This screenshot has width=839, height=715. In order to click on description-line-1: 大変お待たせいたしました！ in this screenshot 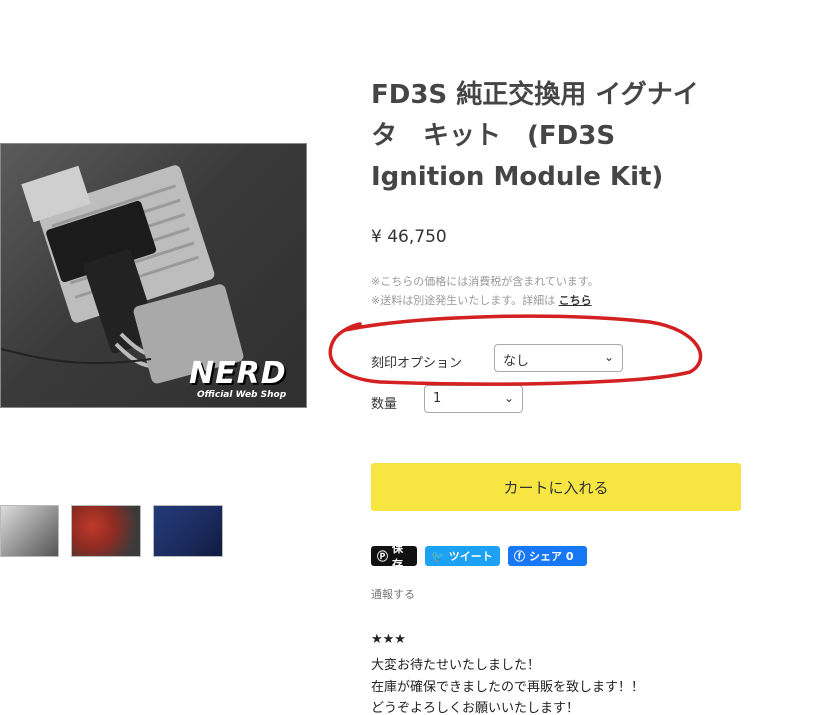, I will do `click(456, 665)`.